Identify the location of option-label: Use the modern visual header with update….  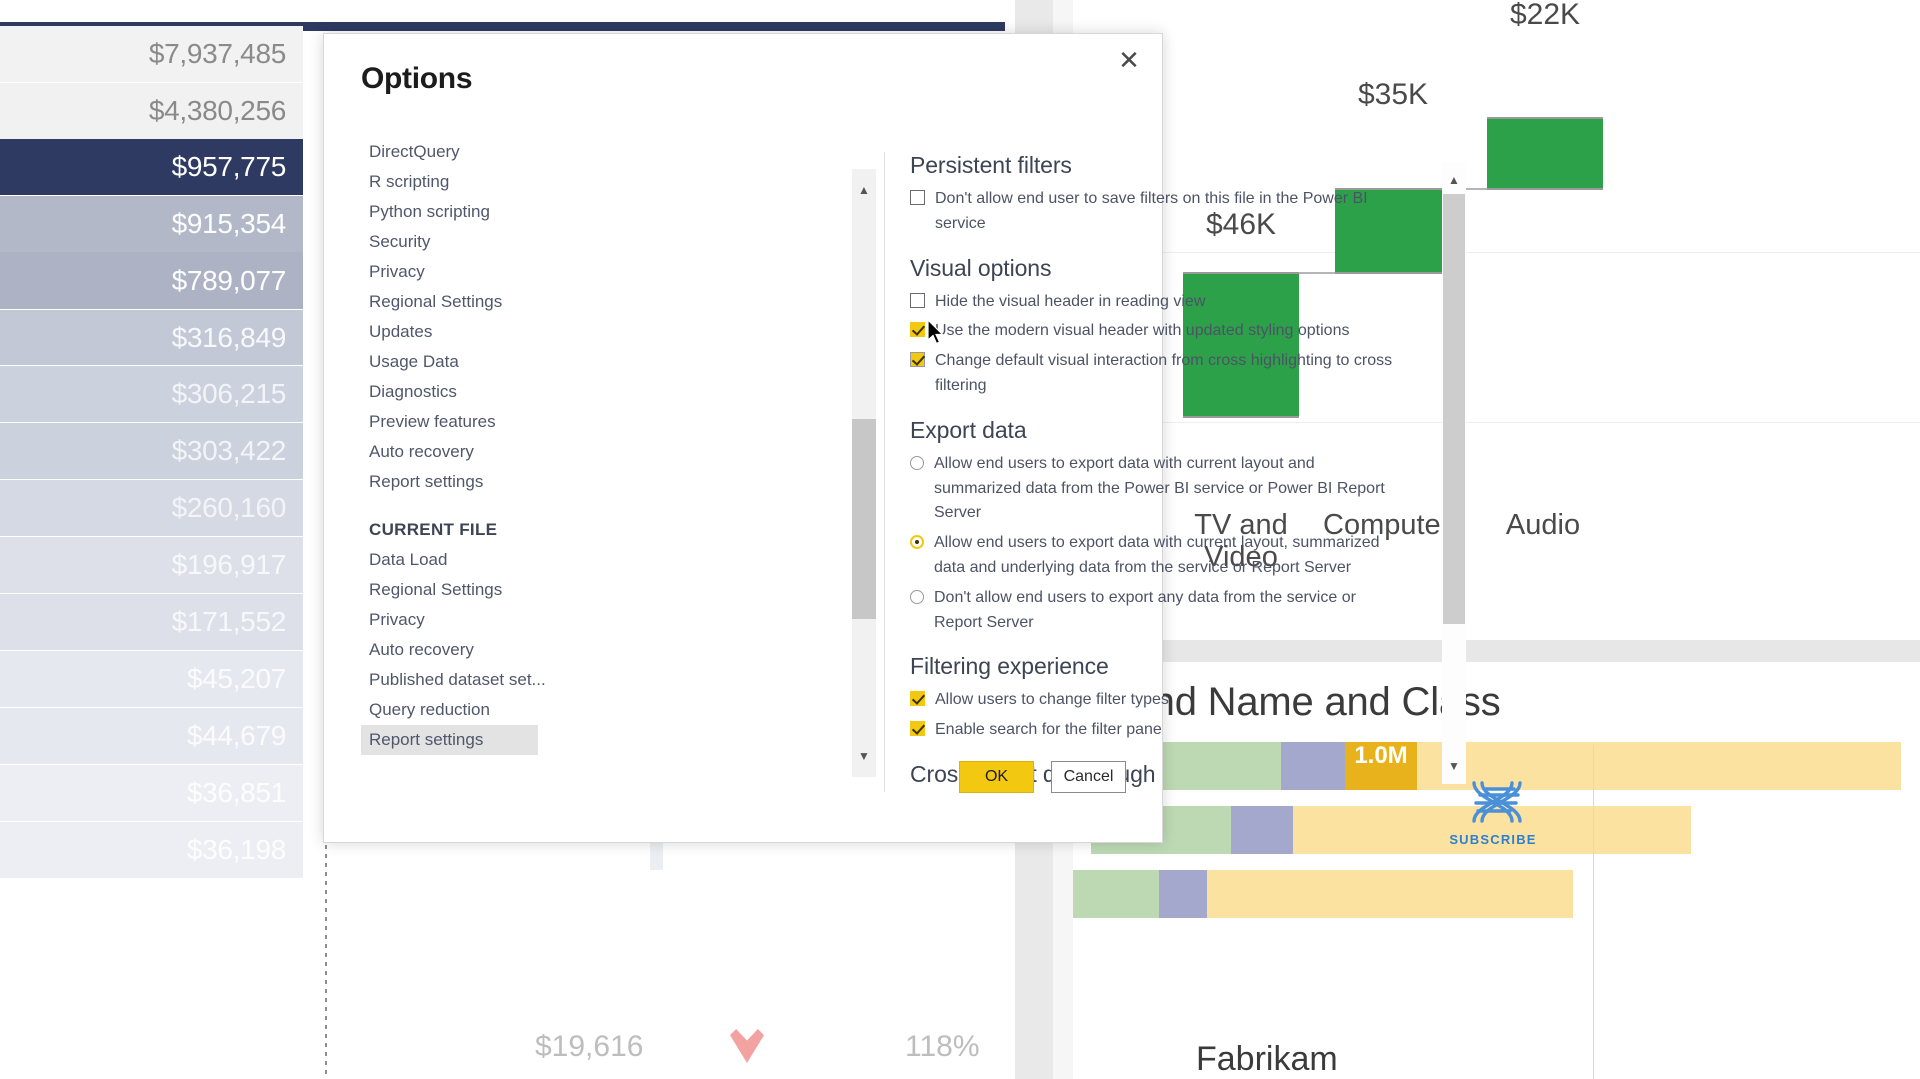
(1137, 331).